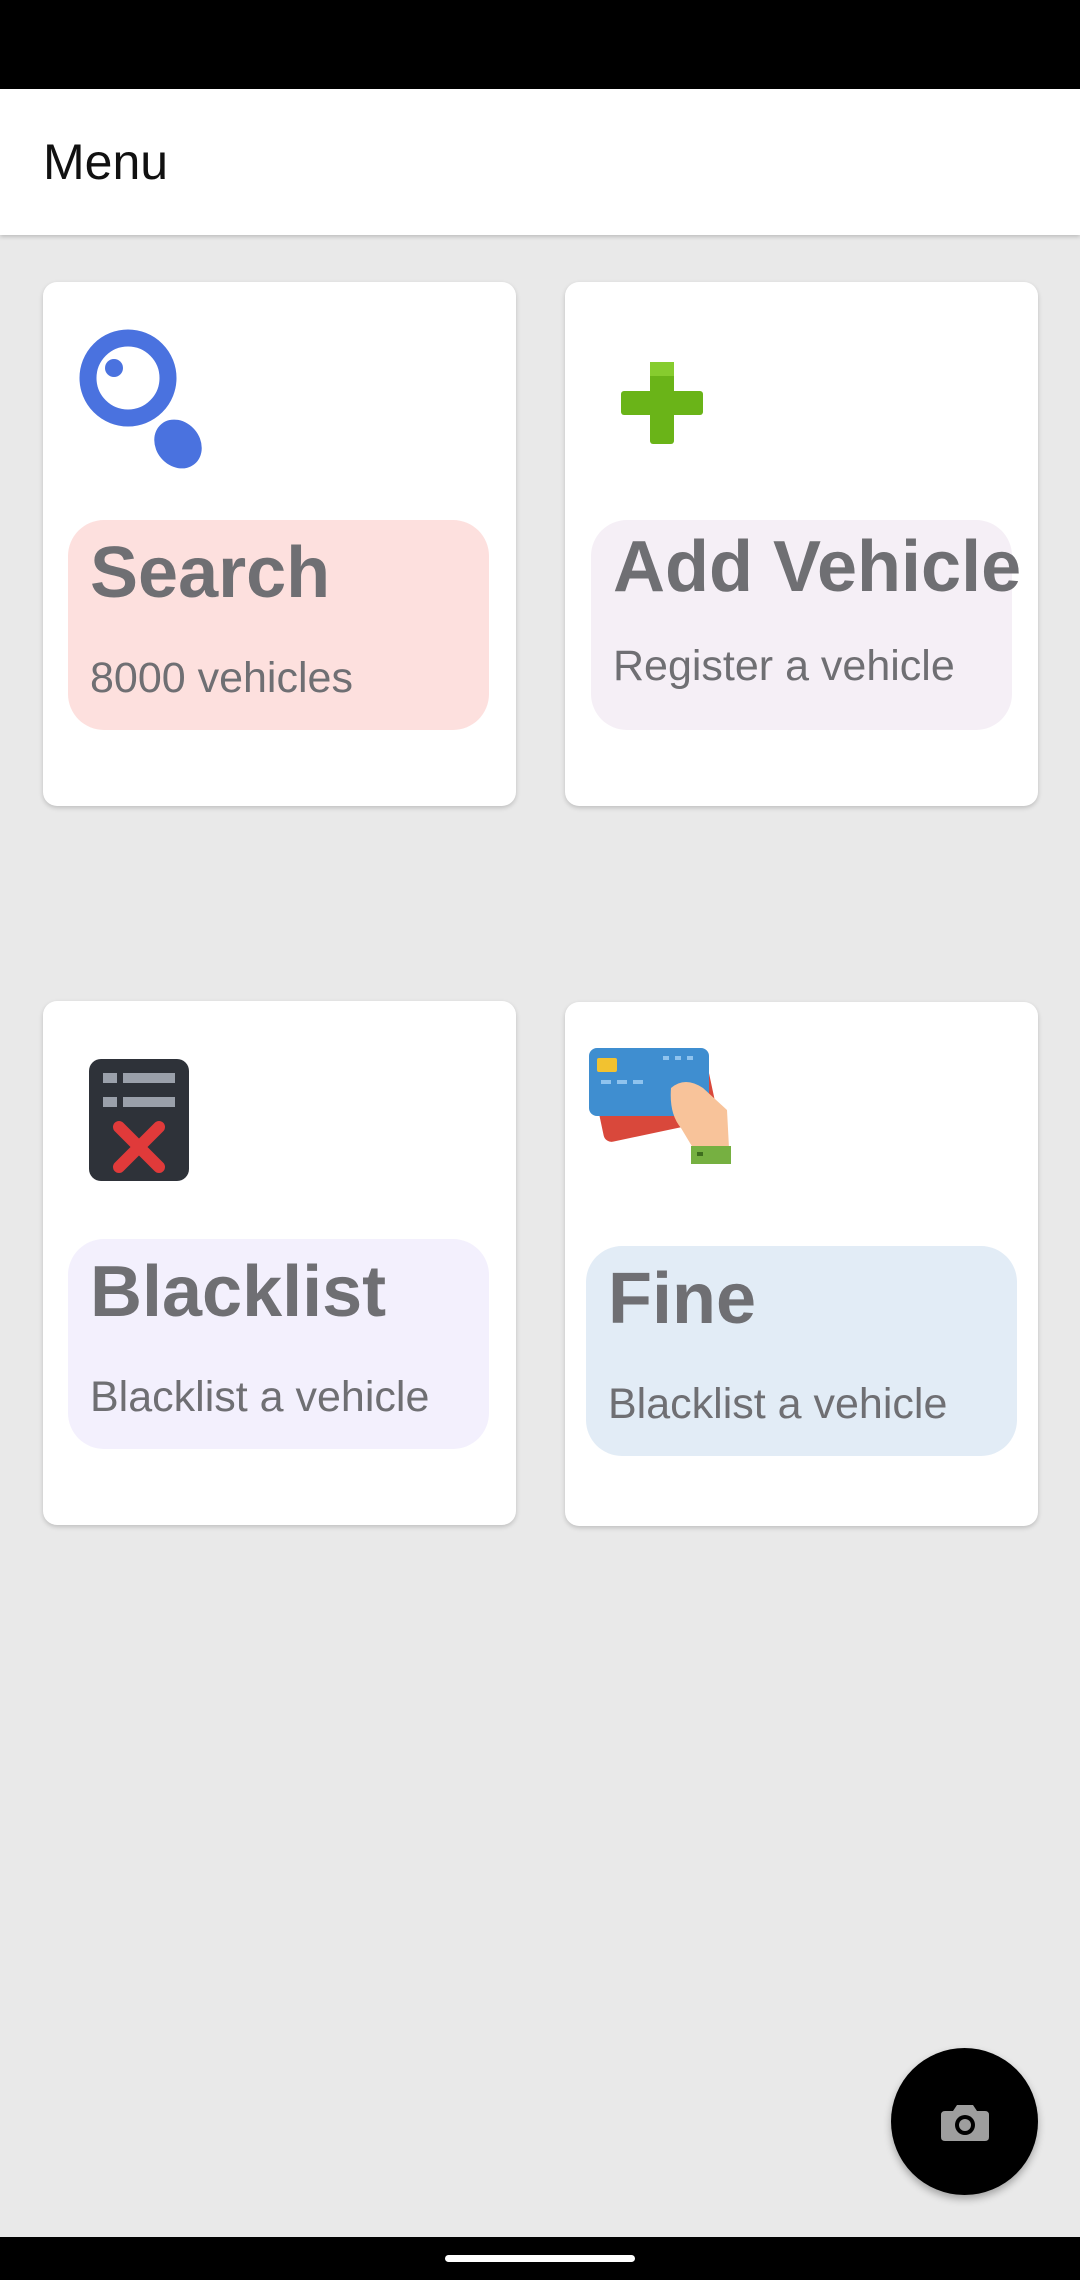  I want to click on add-vehicle-chip: Add Vehicle Register a vehicle, so click(806, 625).